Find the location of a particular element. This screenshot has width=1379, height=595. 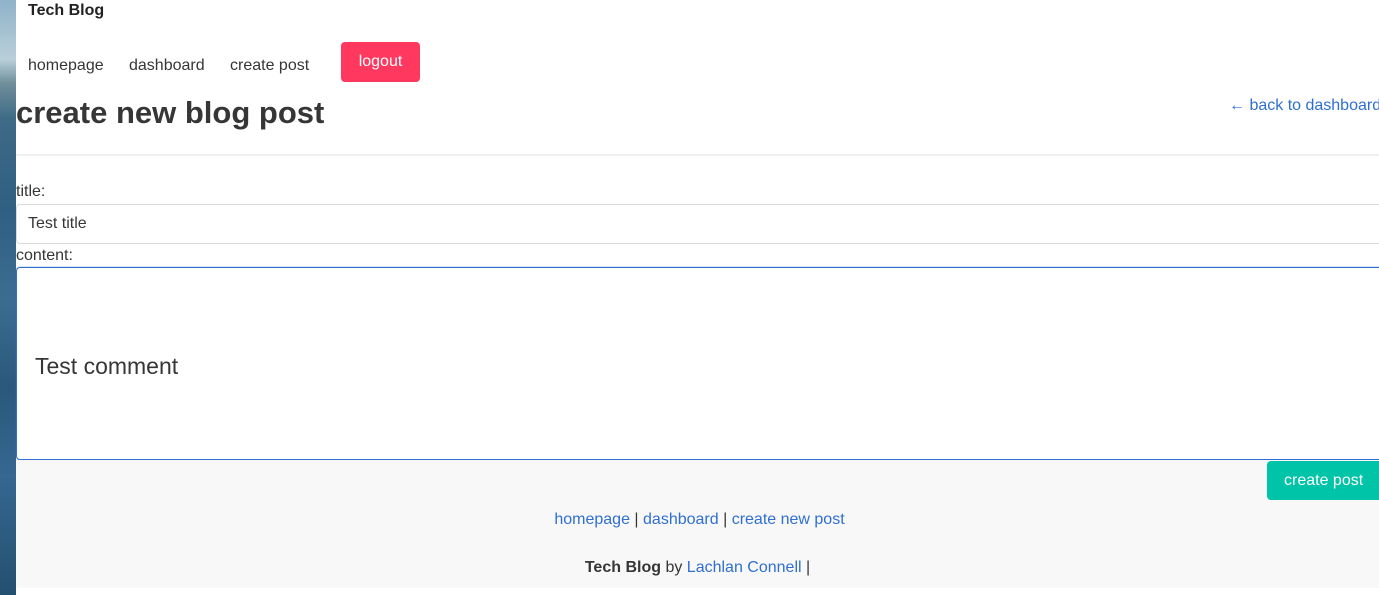

back-to-dashboard-link: ← back to dashboard is located at coordinates (1304, 106).